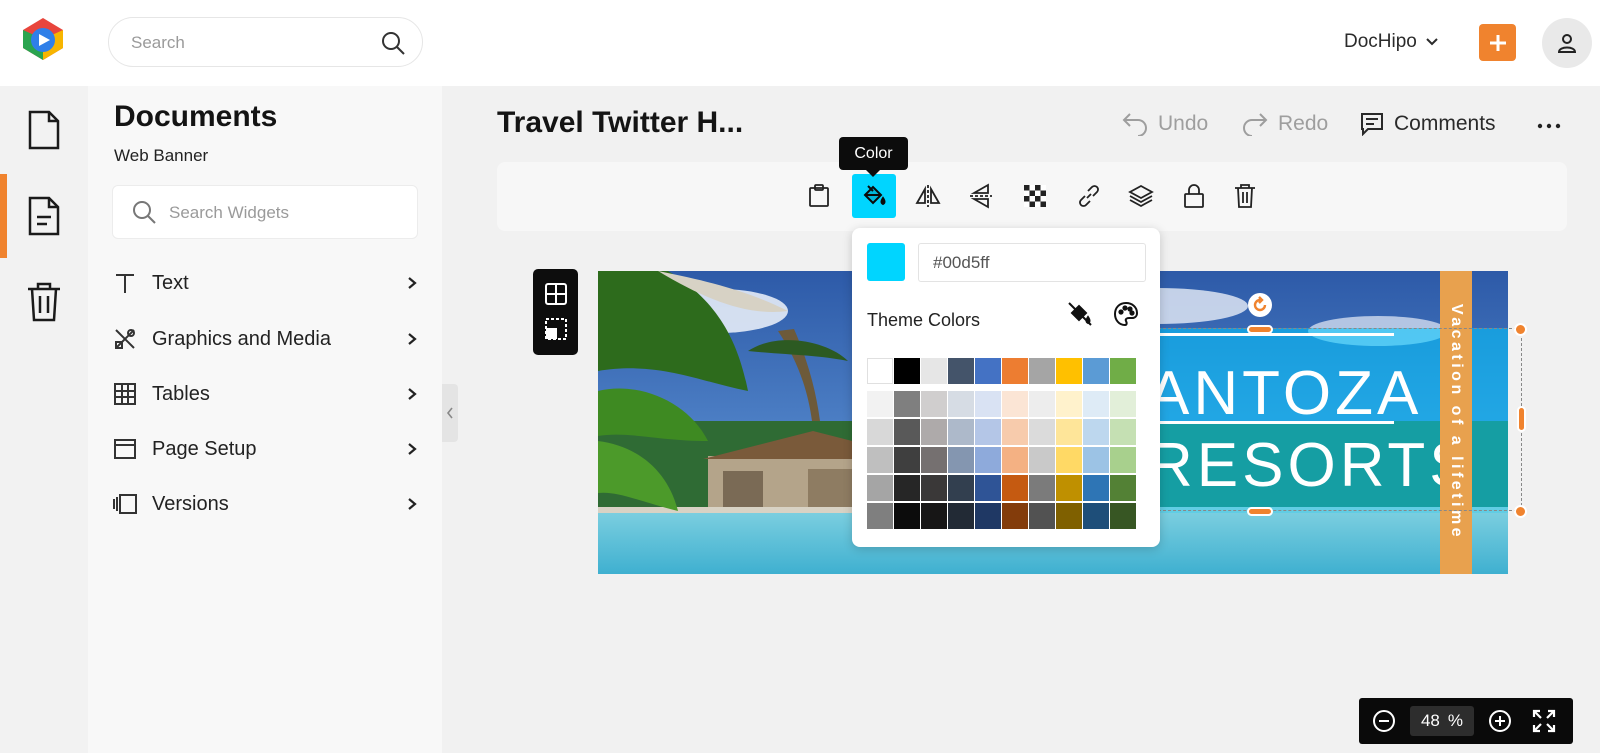 The height and width of the screenshot is (753, 1600). I want to click on resize-handle-right, so click(1521, 419).